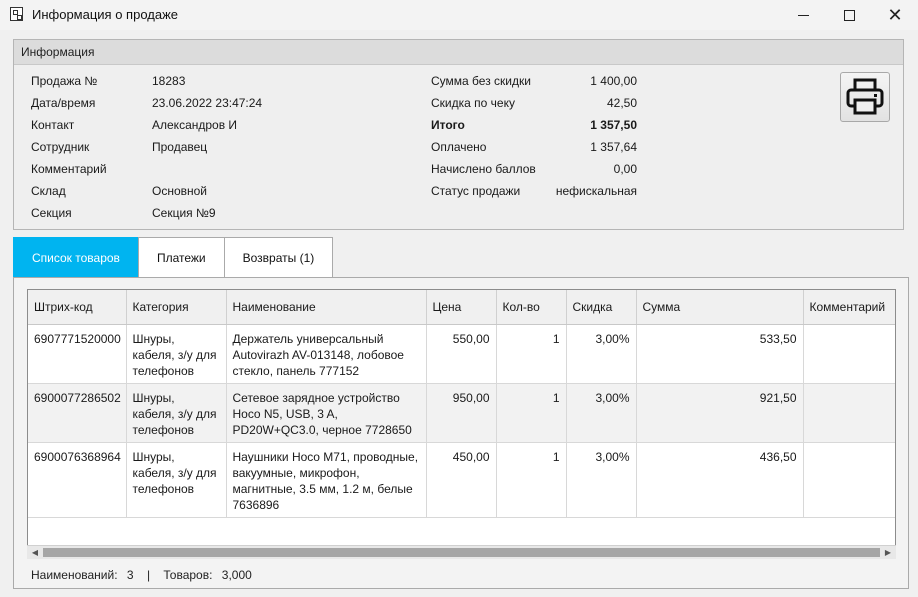  What do you see at coordinates (621, 103) in the screenshot?
I see `value-receipt-discount: 42,50` at bounding box center [621, 103].